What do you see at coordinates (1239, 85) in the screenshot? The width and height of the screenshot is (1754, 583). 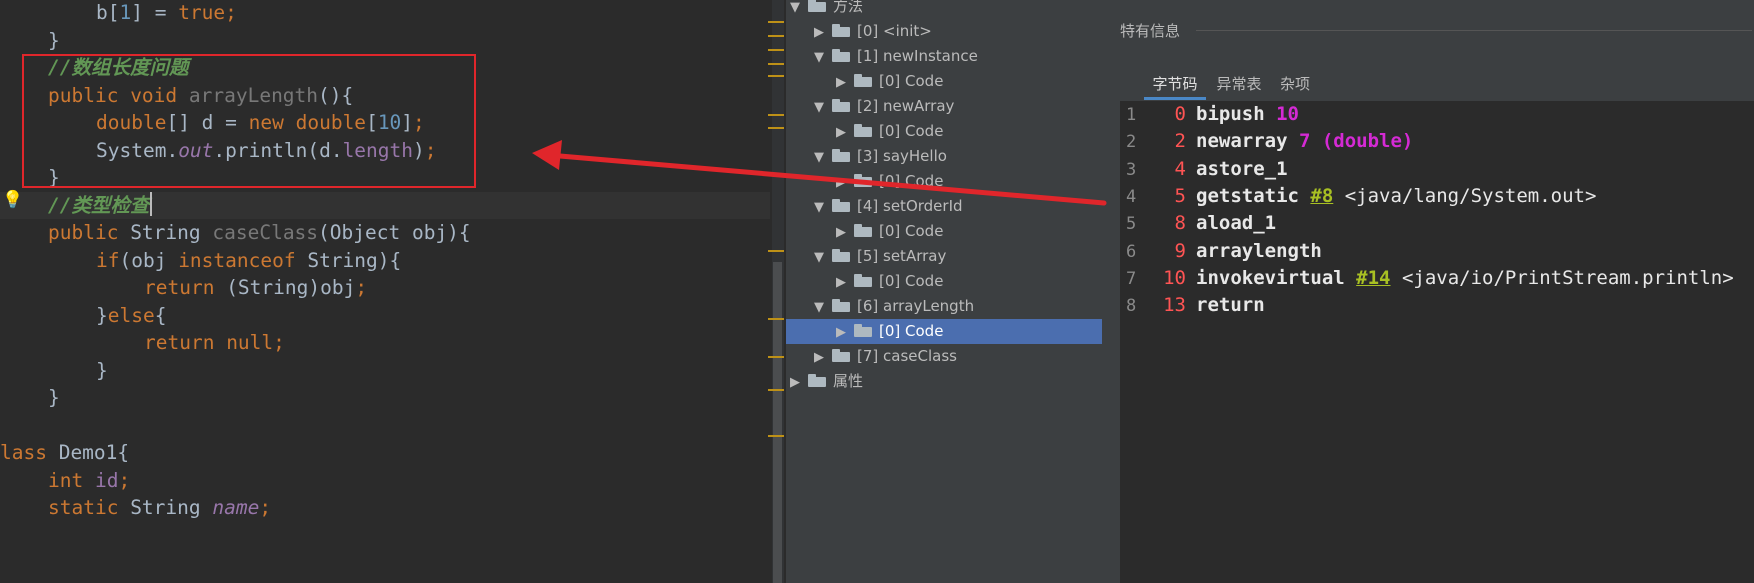 I see `info-tab: 异常表` at bounding box center [1239, 85].